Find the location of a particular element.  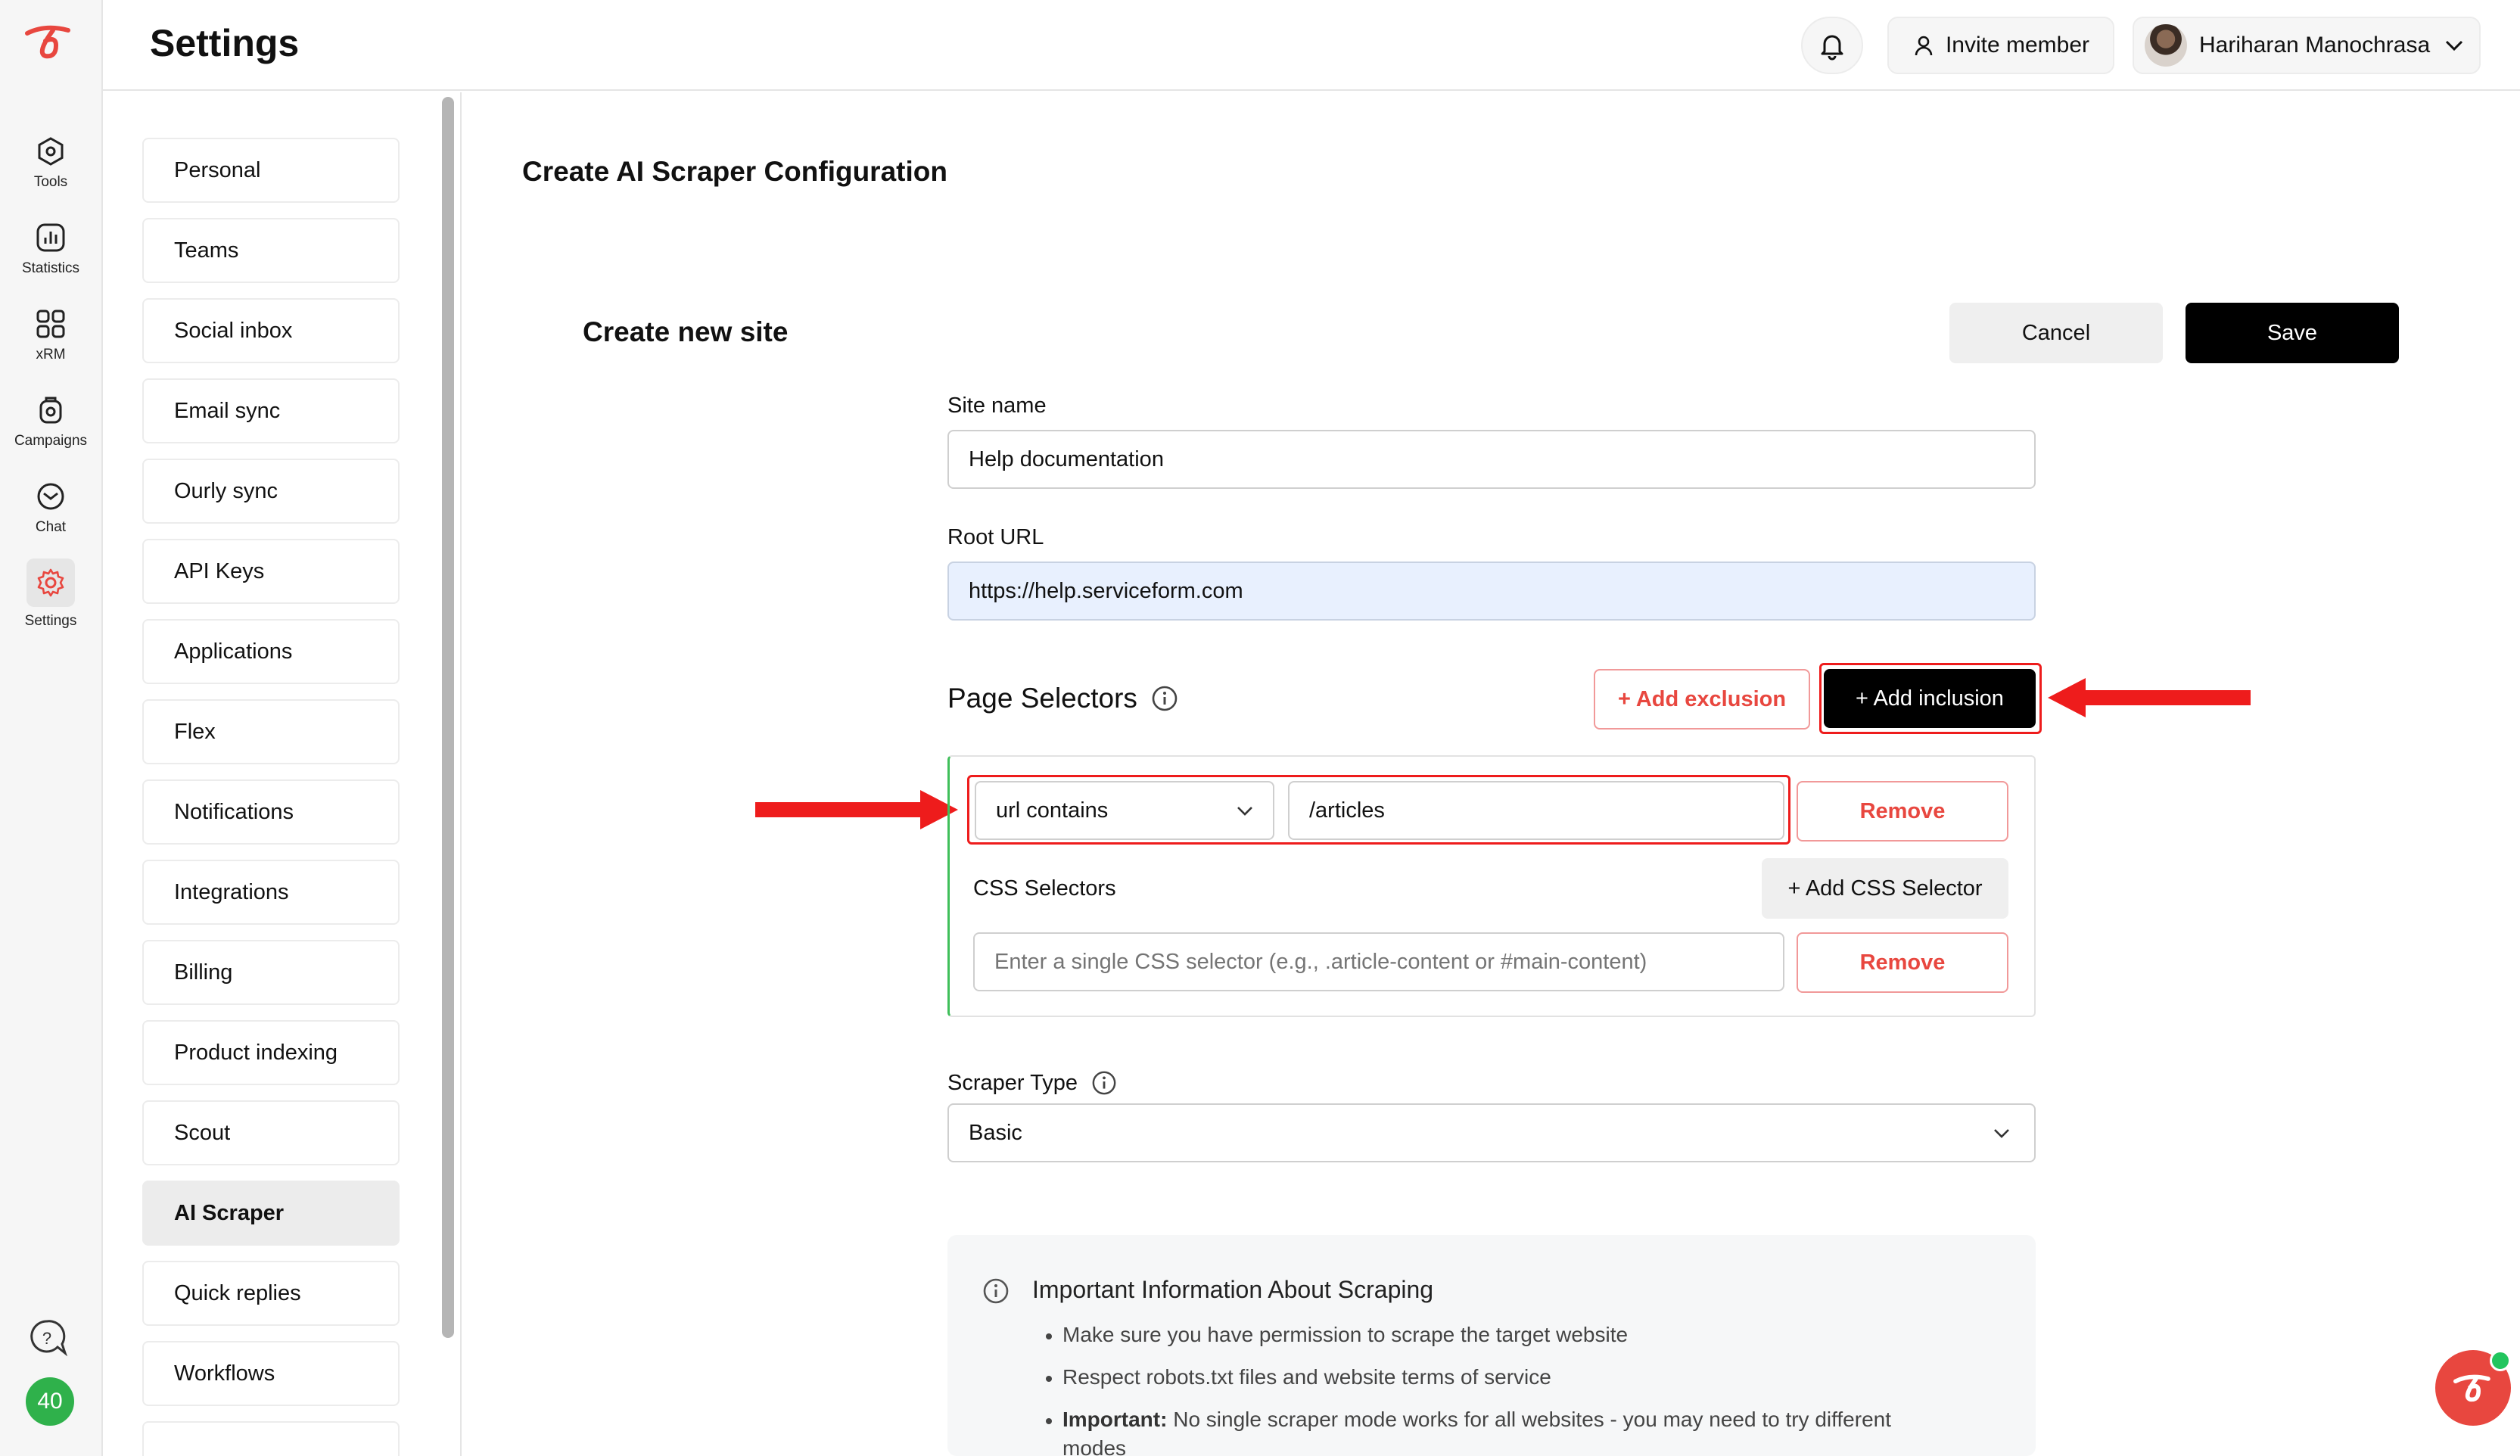

user-menu-button: Hariharan Manochrasa is located at coordinates (2307, 45).